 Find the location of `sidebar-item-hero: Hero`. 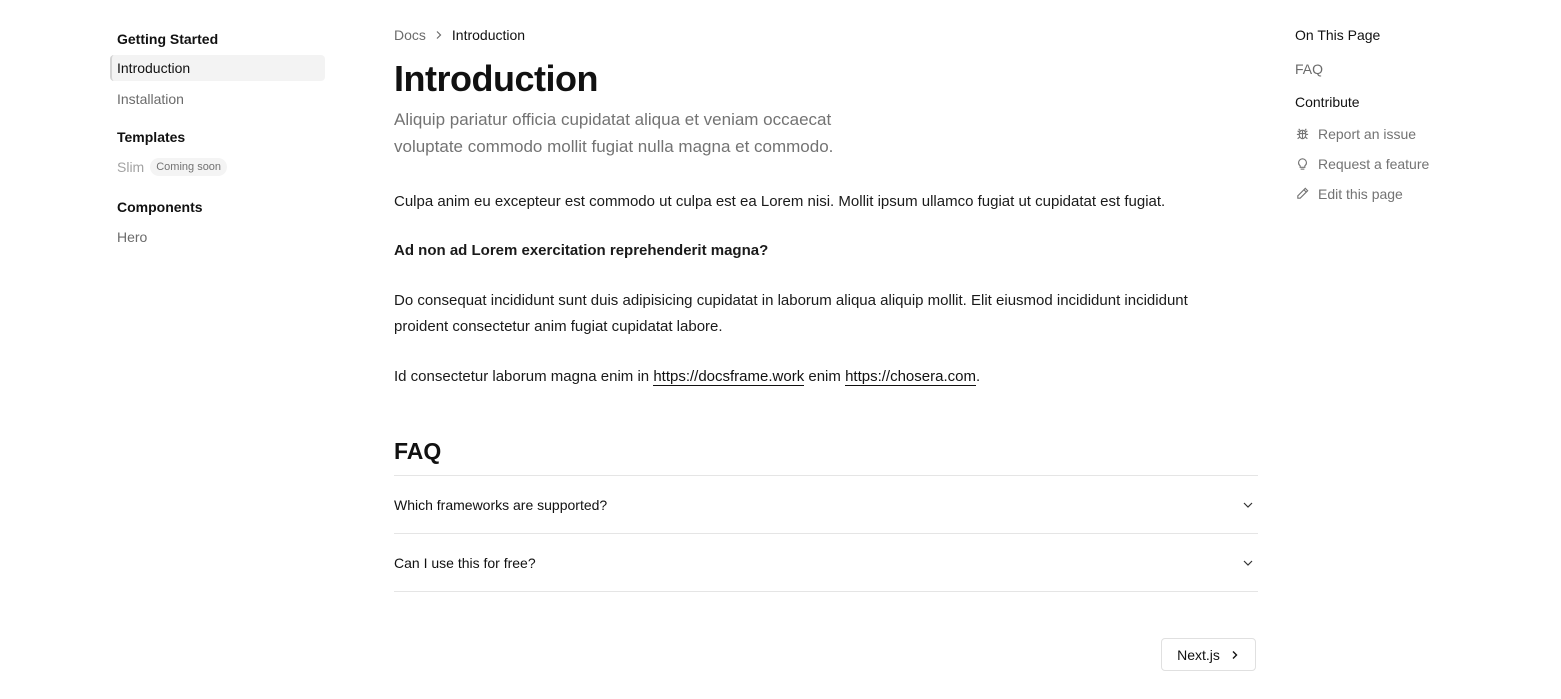

sidebar-item-hero: Hero is located at coordinates (217, 237).